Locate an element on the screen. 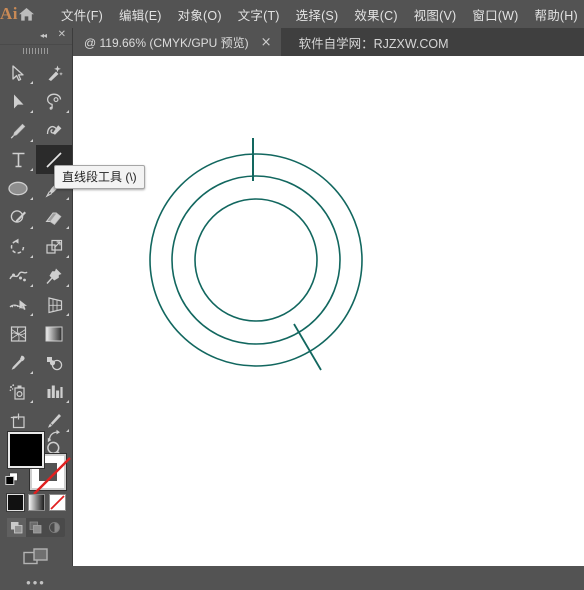 The image size is (584, 590). none-slash-small-icon is located at coordinates (57, 502).